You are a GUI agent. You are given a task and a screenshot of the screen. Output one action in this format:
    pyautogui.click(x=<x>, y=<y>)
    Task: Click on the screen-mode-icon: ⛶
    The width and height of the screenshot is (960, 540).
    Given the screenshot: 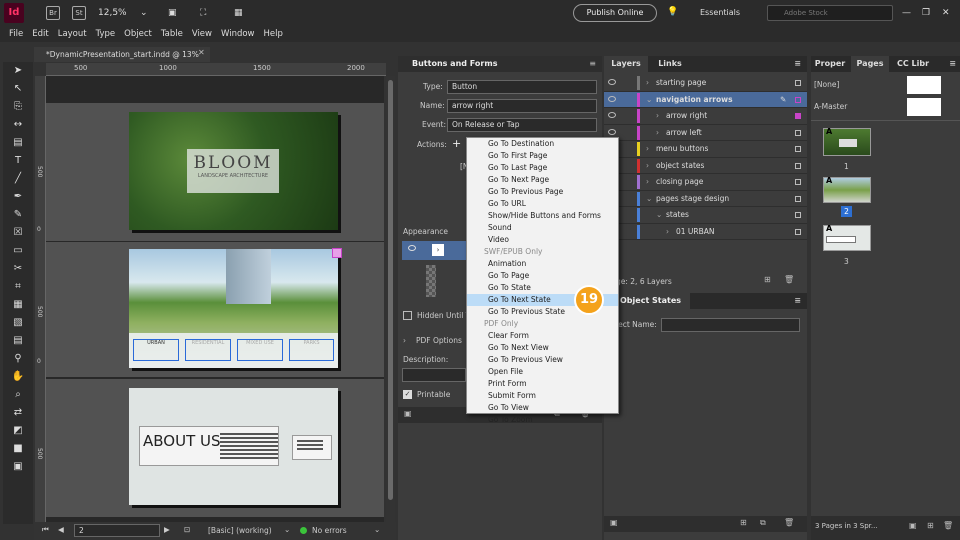 What is the action you would take?
    pyautogui.click(x=203, y=13)
    